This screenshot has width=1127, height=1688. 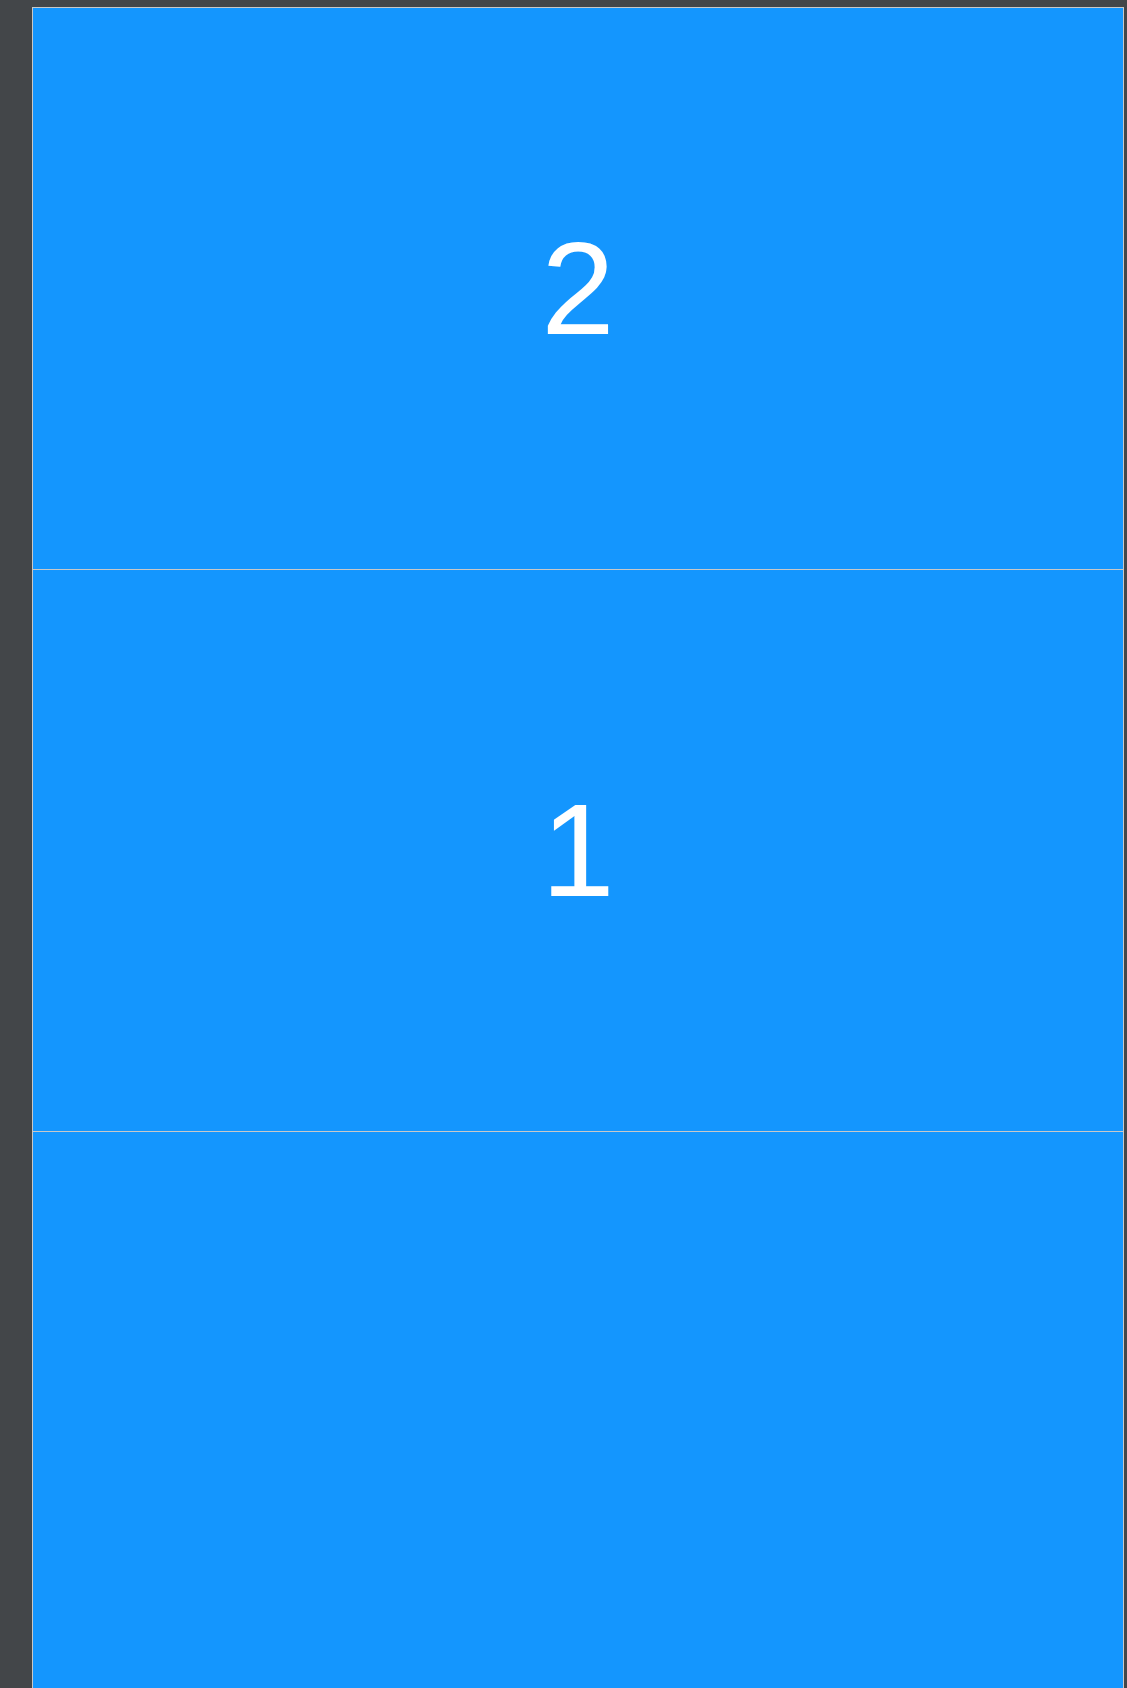 I want to click on cell-number: 1, so click(x=578, y=850).